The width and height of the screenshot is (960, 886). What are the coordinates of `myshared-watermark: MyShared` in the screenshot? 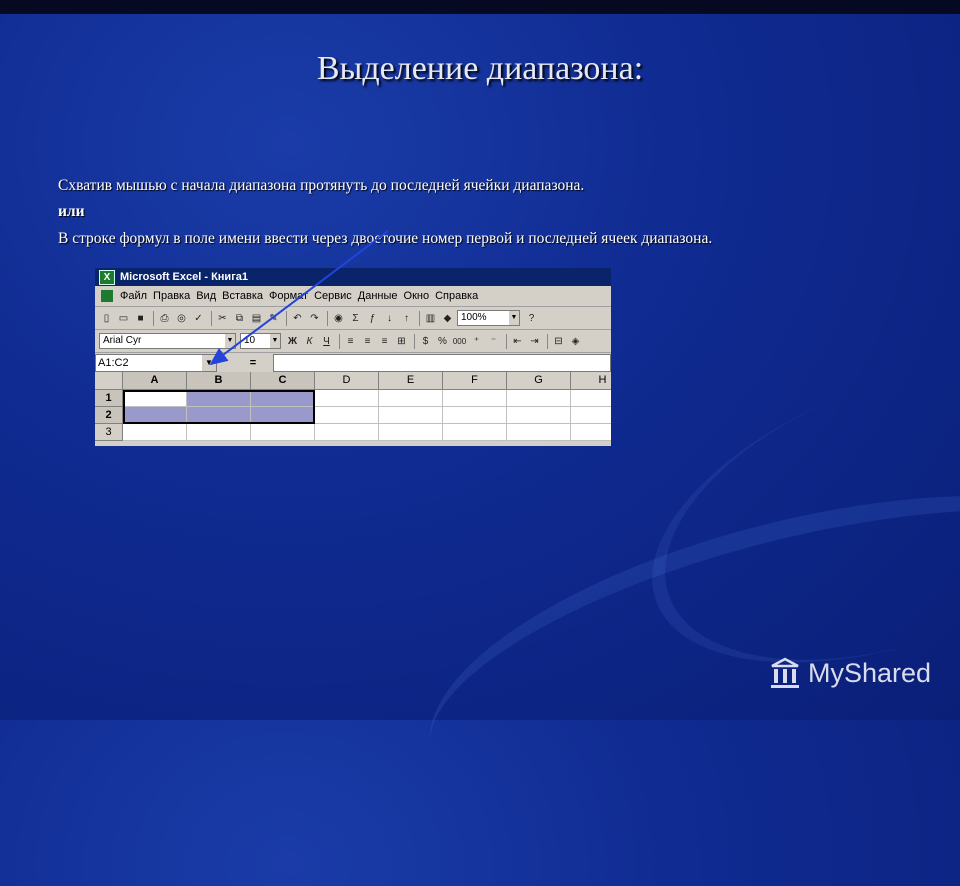 It's located at (849, 673).